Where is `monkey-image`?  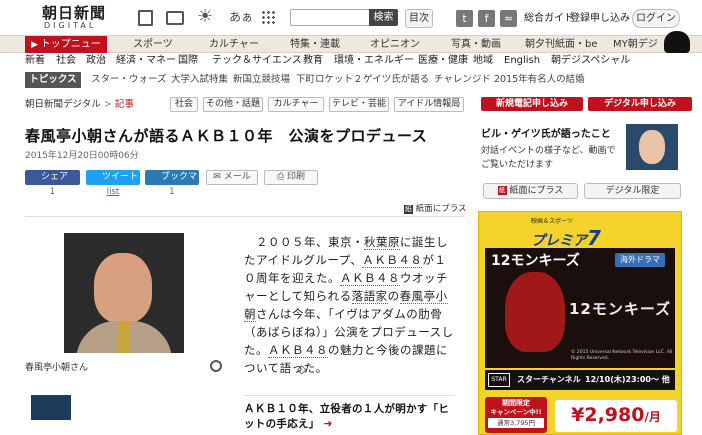
monkey-image is located at coordinates (535, 312).